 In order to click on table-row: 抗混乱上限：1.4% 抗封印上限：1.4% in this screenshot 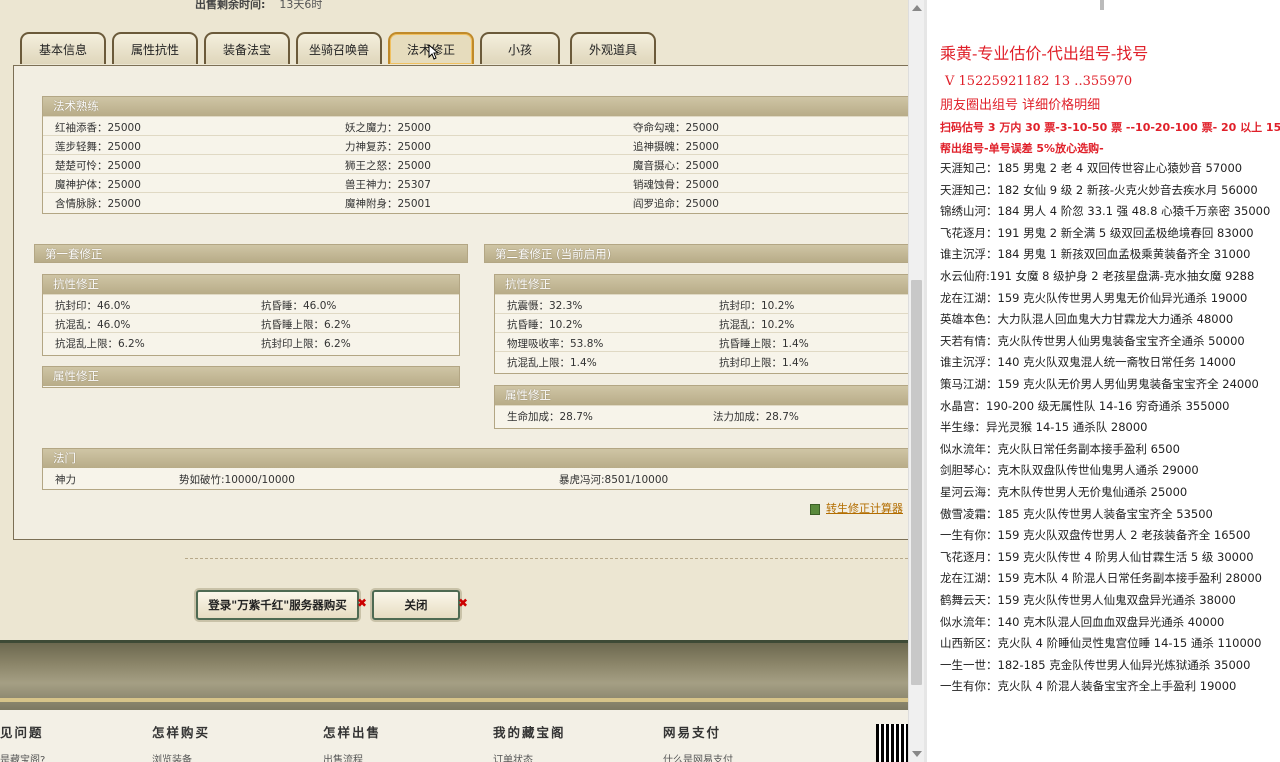, I will do `click(701, 360)`.